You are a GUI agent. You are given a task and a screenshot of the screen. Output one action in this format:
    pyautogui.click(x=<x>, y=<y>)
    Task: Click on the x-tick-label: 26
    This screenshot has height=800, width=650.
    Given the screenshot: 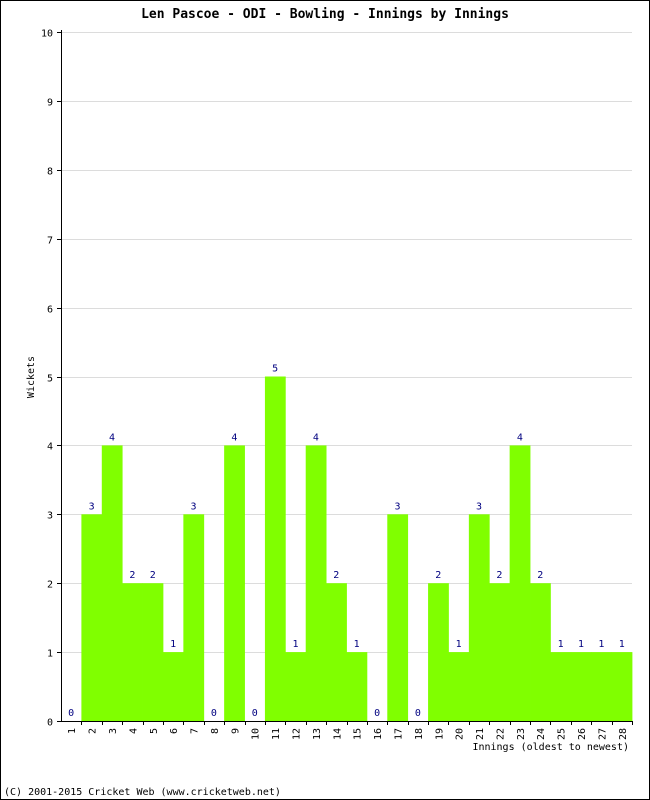 What is the action you would take?
    pyautogui.click(x=582, y=734)
    